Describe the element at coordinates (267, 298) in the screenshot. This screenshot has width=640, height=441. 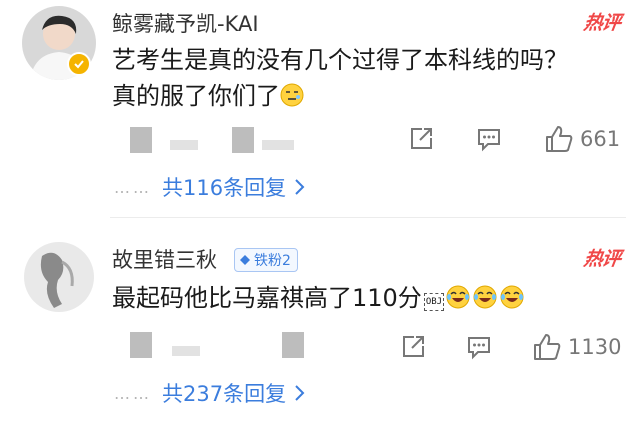
I see `comment-text-content: 最起码他比马嘉祺高了110分` at that location.